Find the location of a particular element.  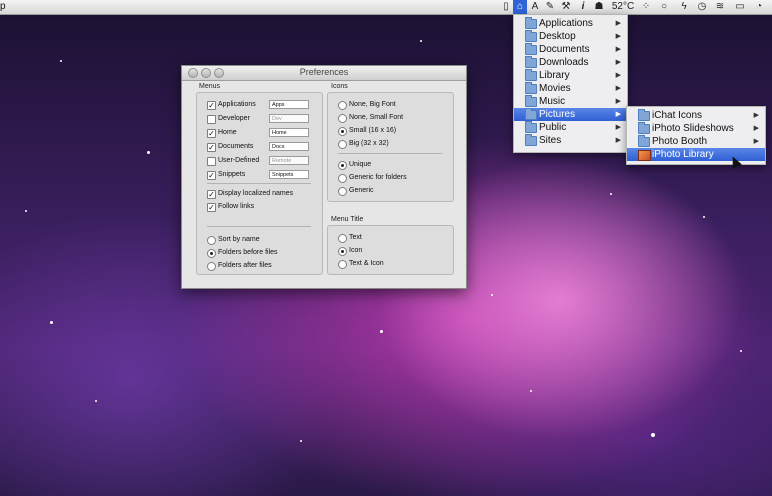

tools-icon: ✎ is located at coordinates (550, 7).